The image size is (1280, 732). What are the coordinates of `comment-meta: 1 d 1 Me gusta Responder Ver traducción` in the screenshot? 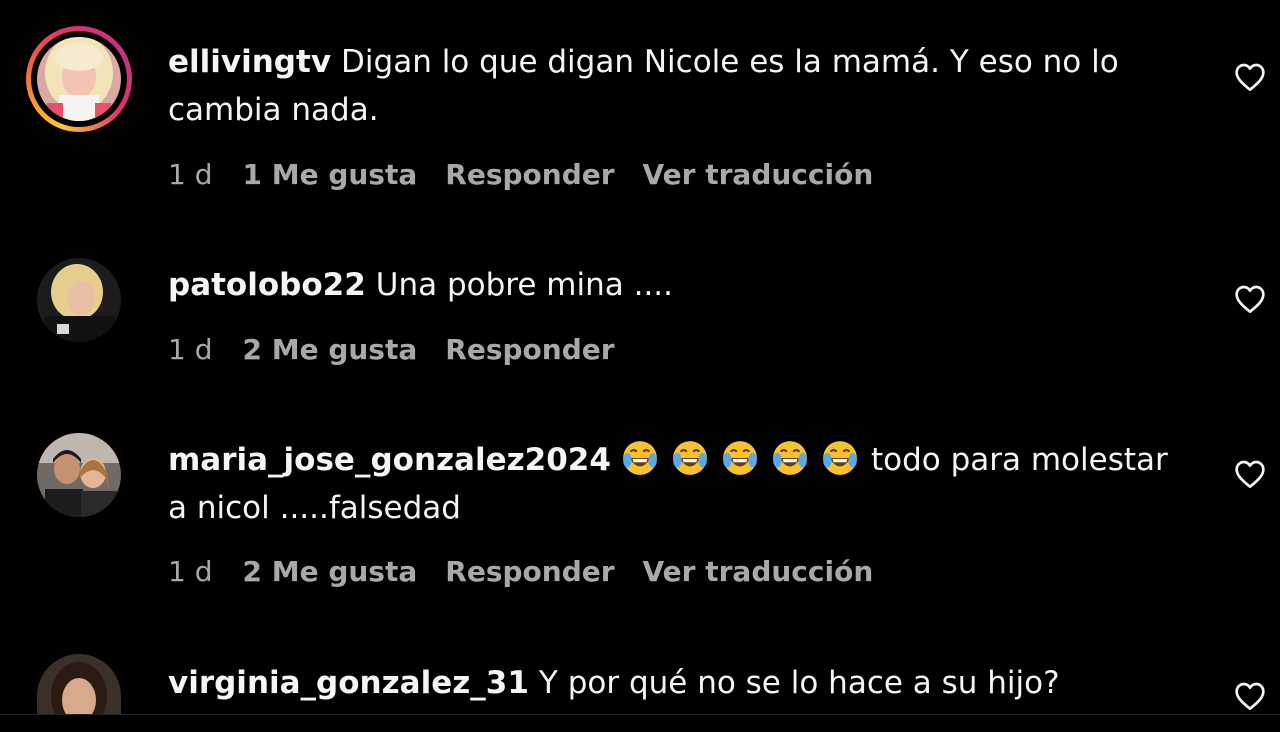 It's located at (534, 174).